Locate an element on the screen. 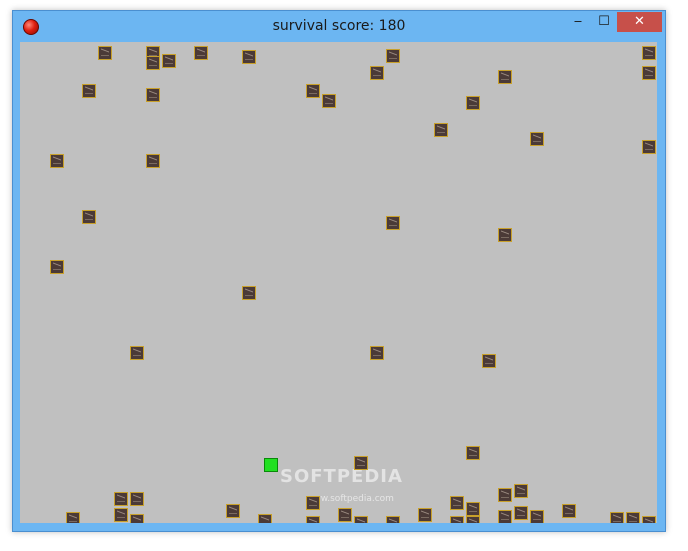 The height and width of the screenshot is (551, 688). player-square is located at coordinates (271, 465).